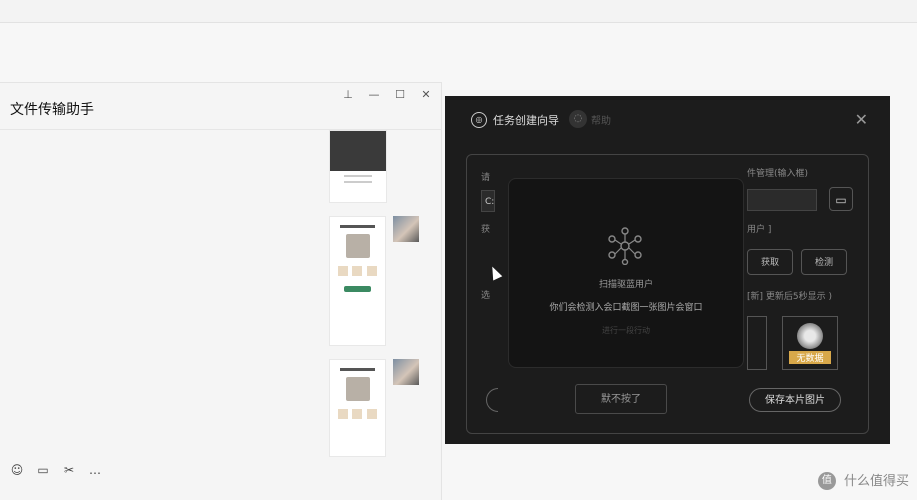 The width and height of the screenshot is (917, 500). I want to click on save-image-button: 保存本片图片, so click(795, 400).